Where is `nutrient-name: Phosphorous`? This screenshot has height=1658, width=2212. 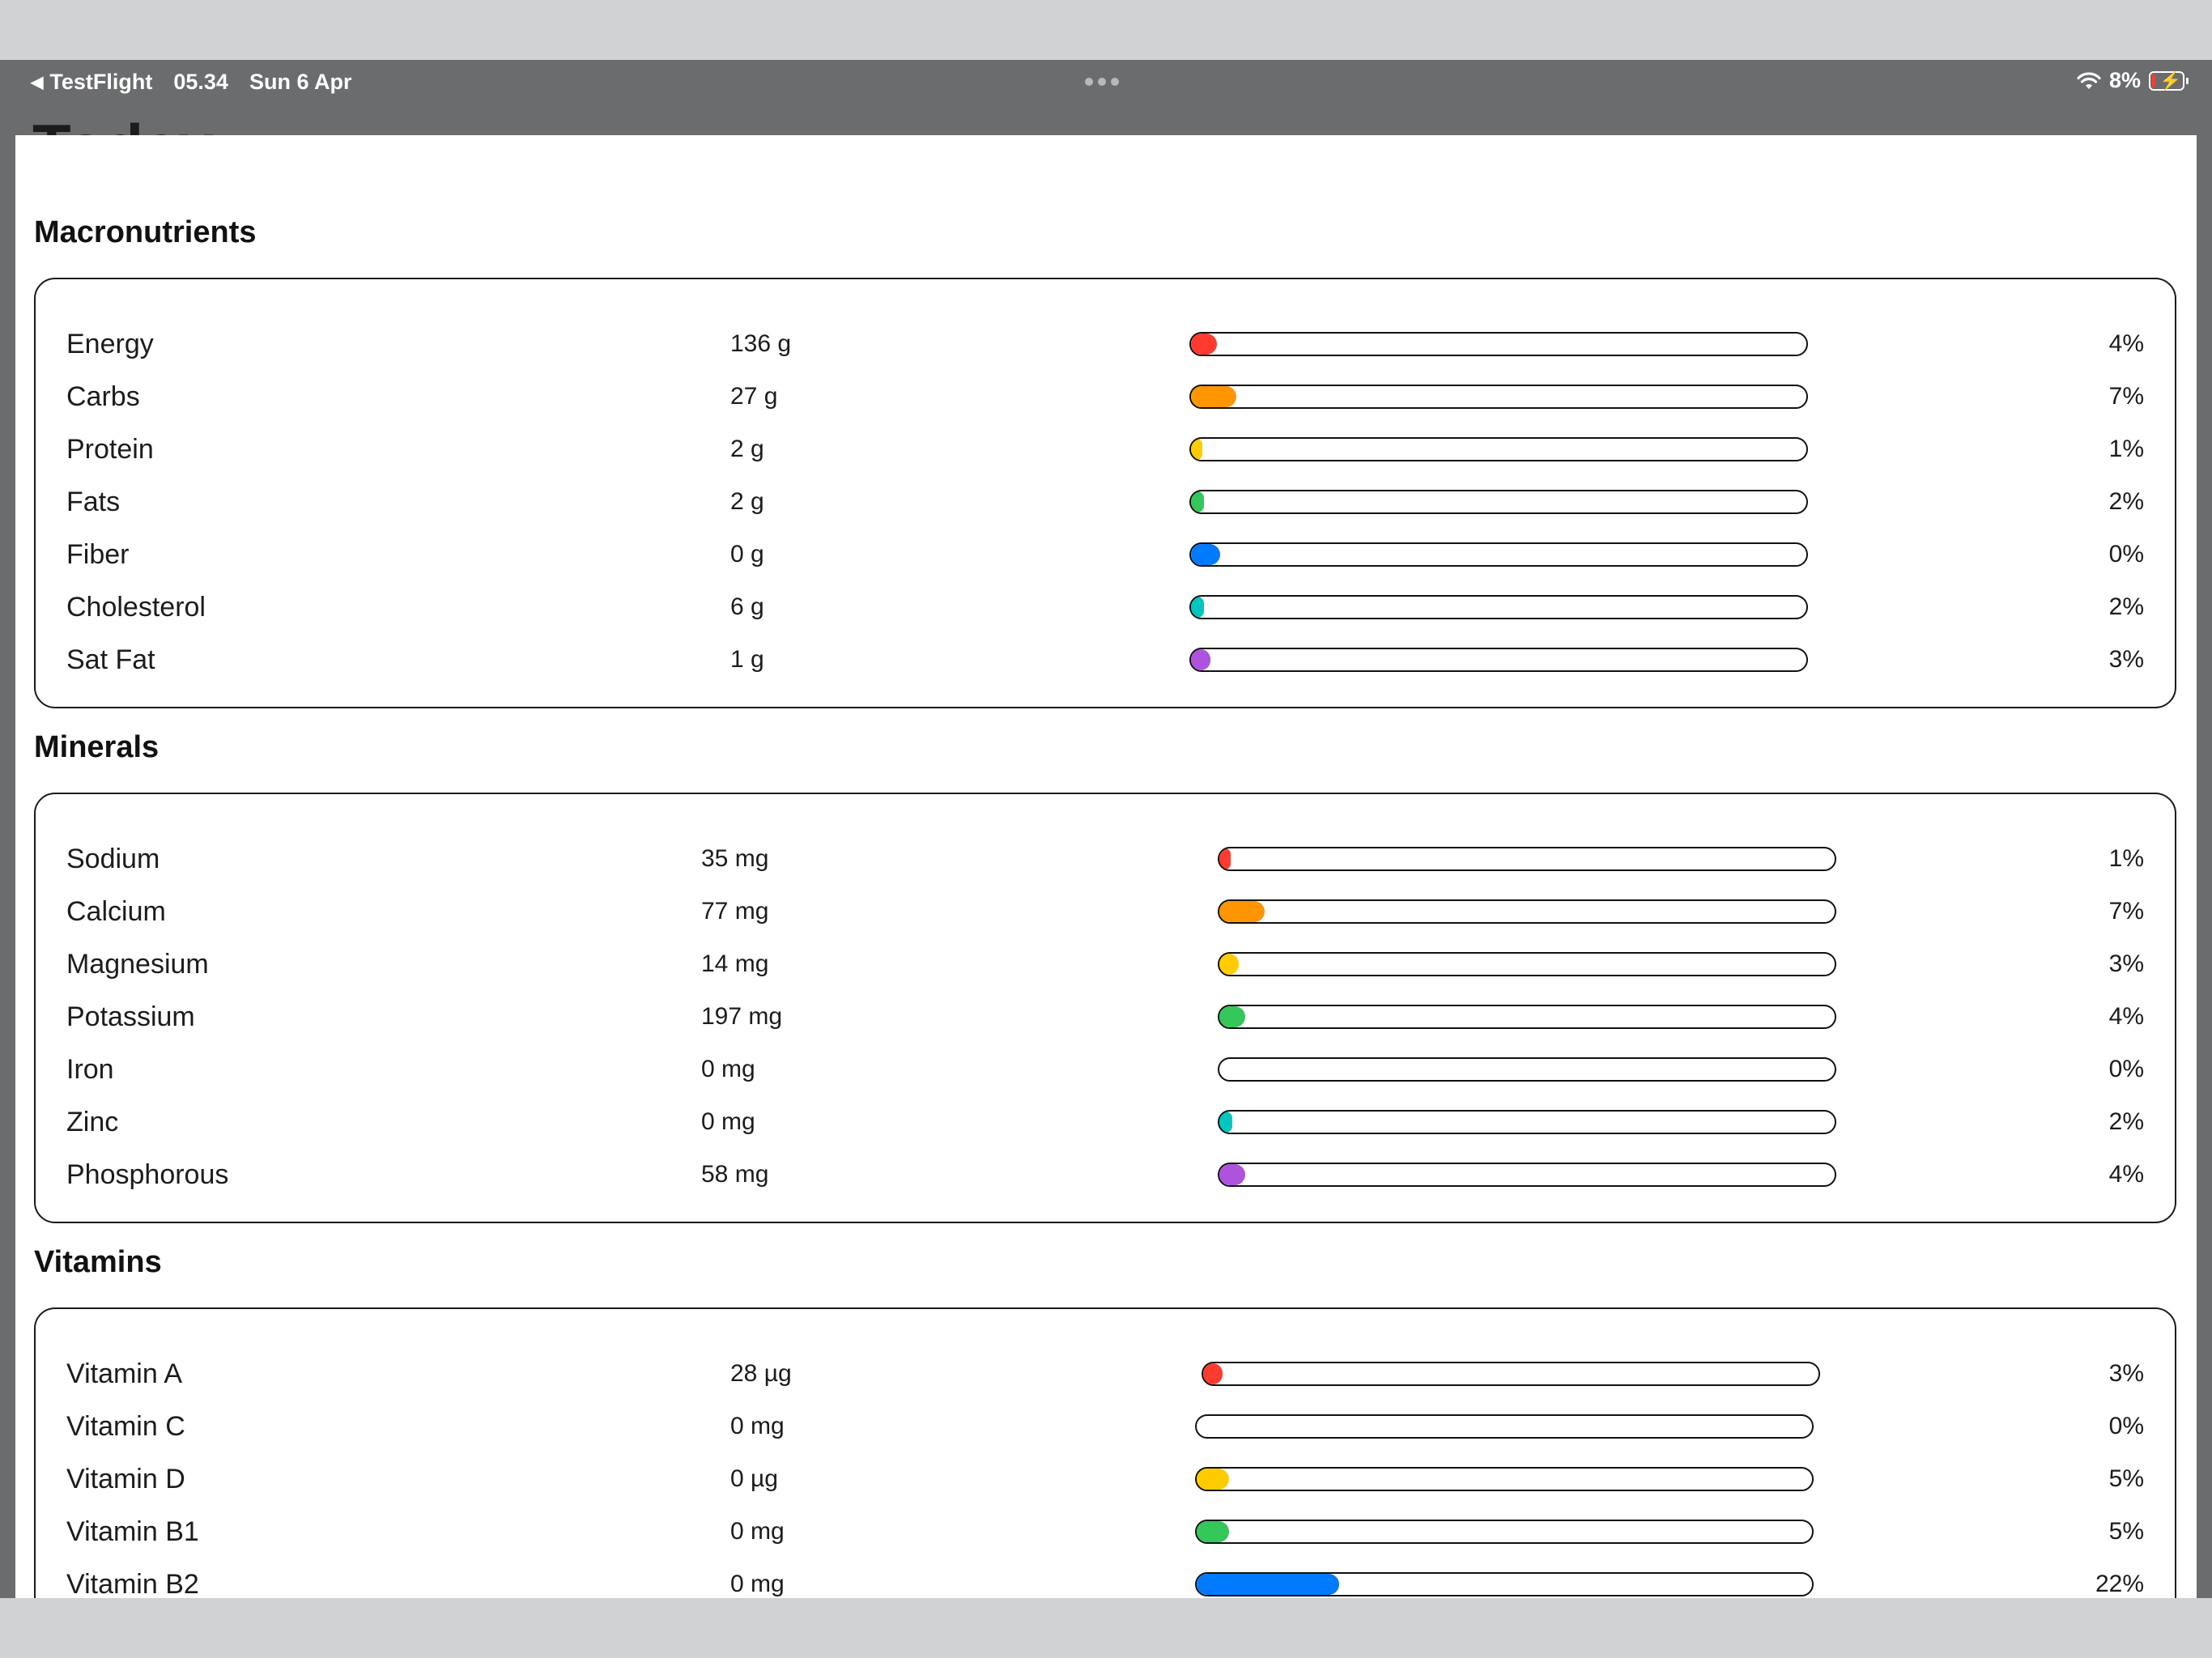
nutrient-name: Phosphorous is located at coordinates (147, 1174).